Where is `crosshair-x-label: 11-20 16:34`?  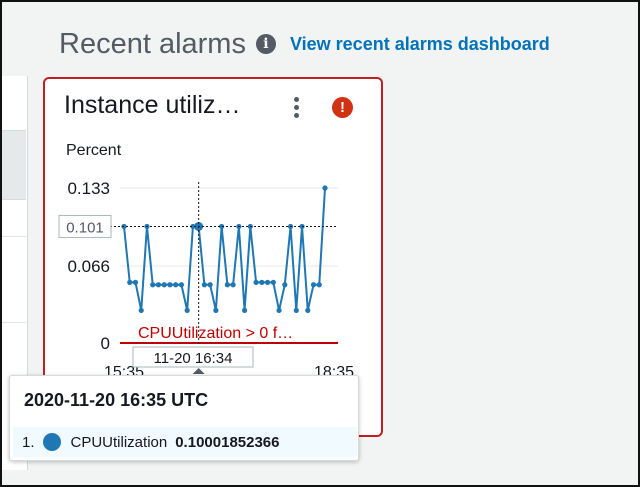
crosshair-x-label: 11-20 16:34 is located at coordinates (193, 358).